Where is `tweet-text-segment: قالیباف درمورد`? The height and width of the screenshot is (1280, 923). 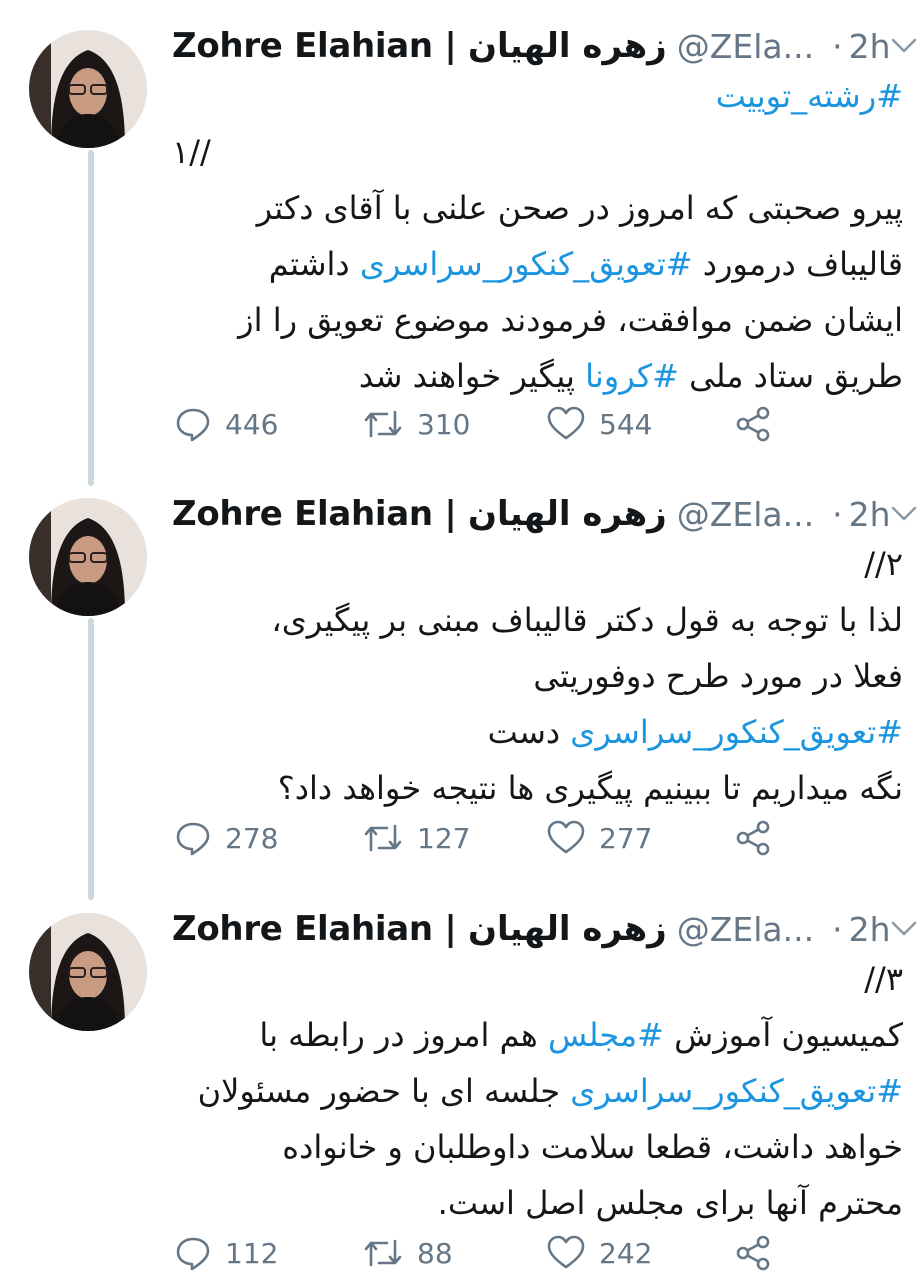 tweet-text-segment: قالیباف درمورد is located at coordinates (797, 264).